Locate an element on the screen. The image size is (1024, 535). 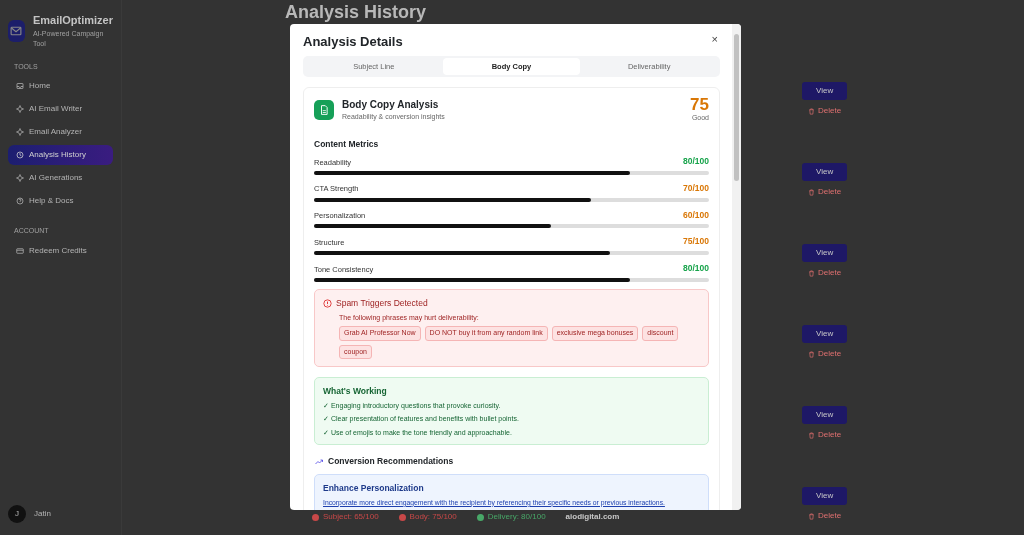
sidebar-item: AI Generations is located at coordinates (60, 178).